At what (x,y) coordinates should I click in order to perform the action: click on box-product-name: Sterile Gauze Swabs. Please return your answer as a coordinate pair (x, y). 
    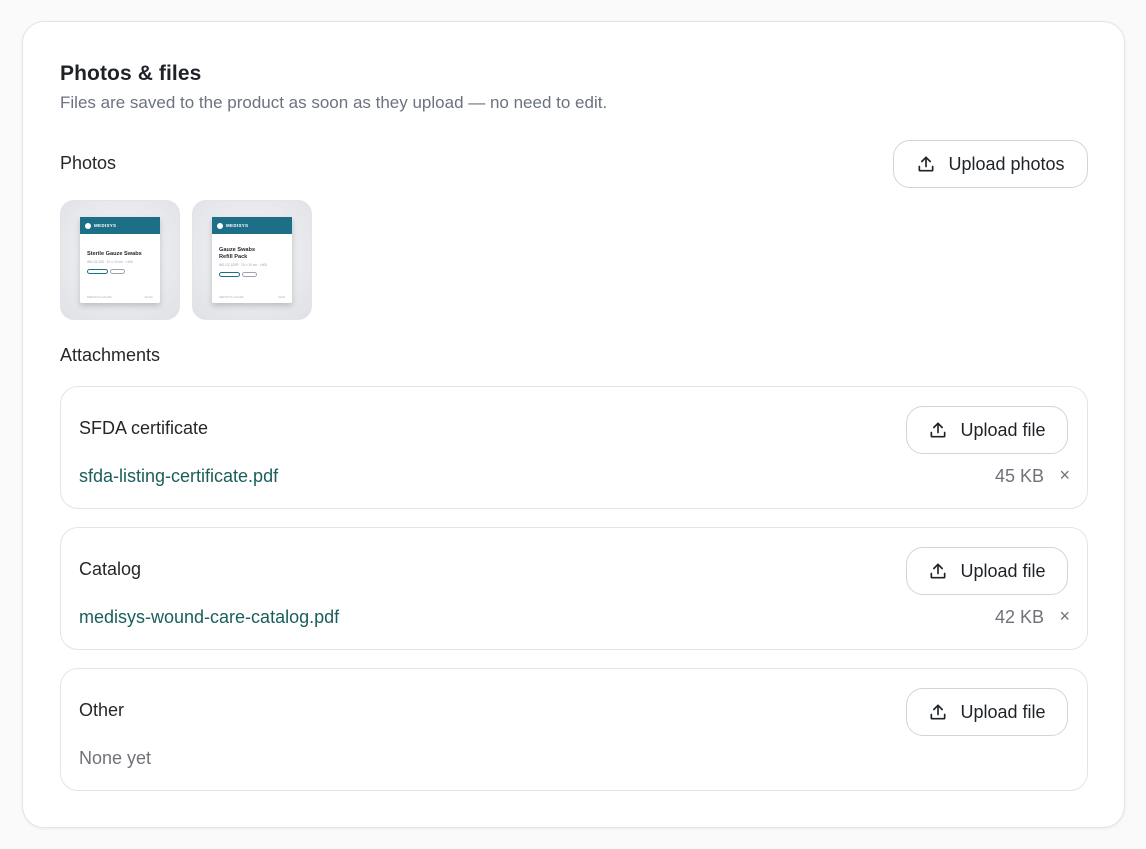
    Looking at the image, I should click on (114, 254).